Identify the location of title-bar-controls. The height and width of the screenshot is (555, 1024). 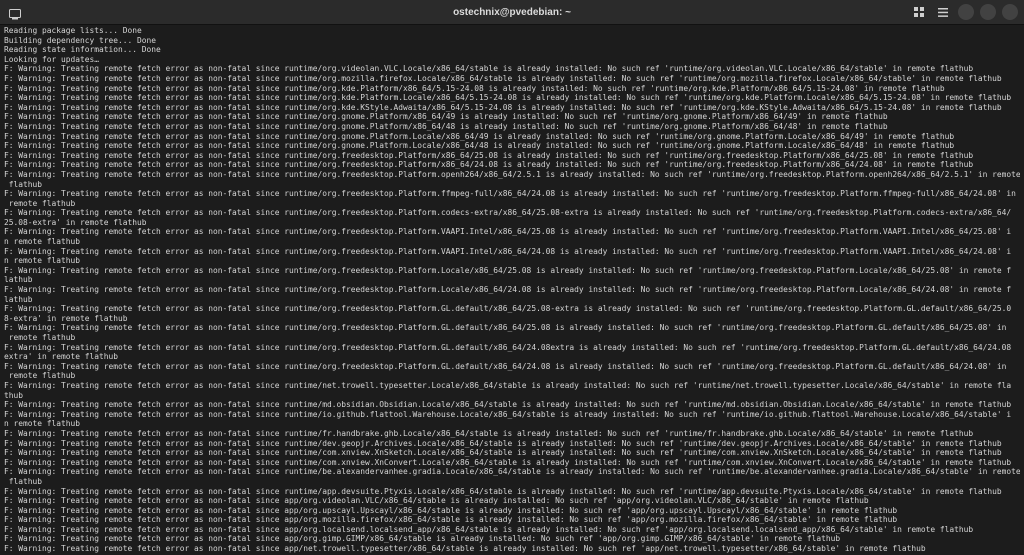
(964, 12).